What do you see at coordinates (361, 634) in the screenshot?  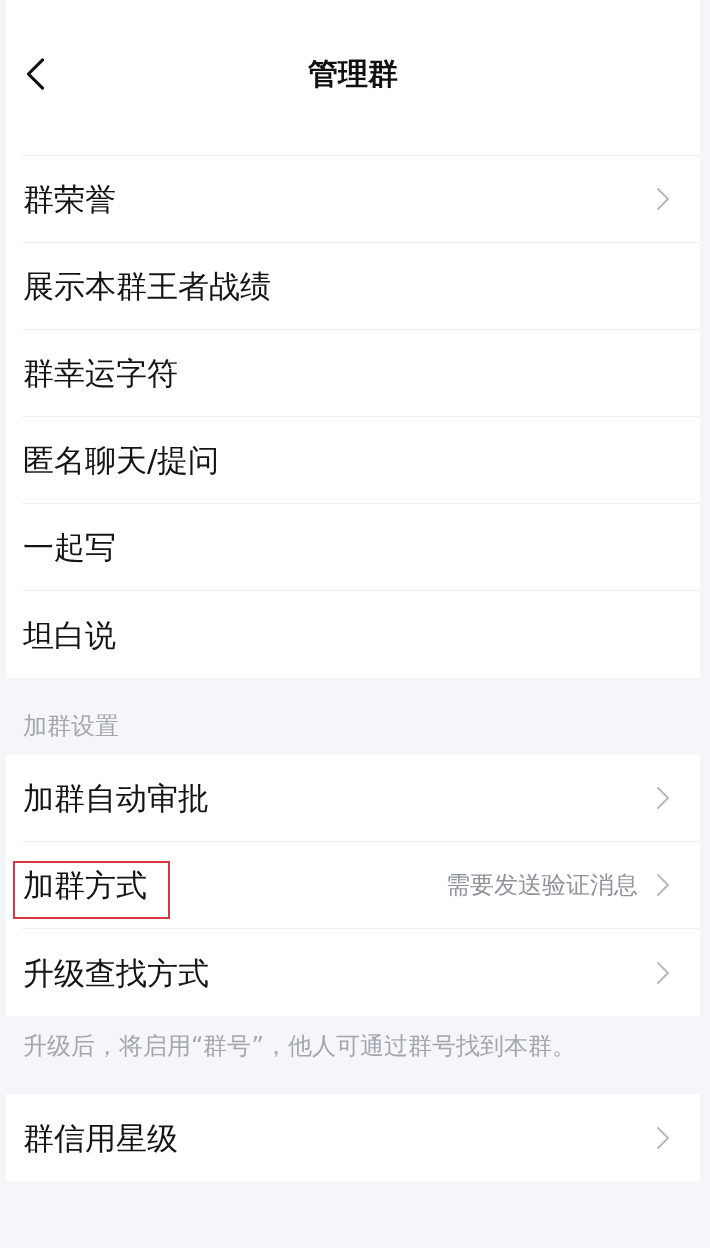 I see `setting-row: 坦白说` at bounding box center [361, 634].